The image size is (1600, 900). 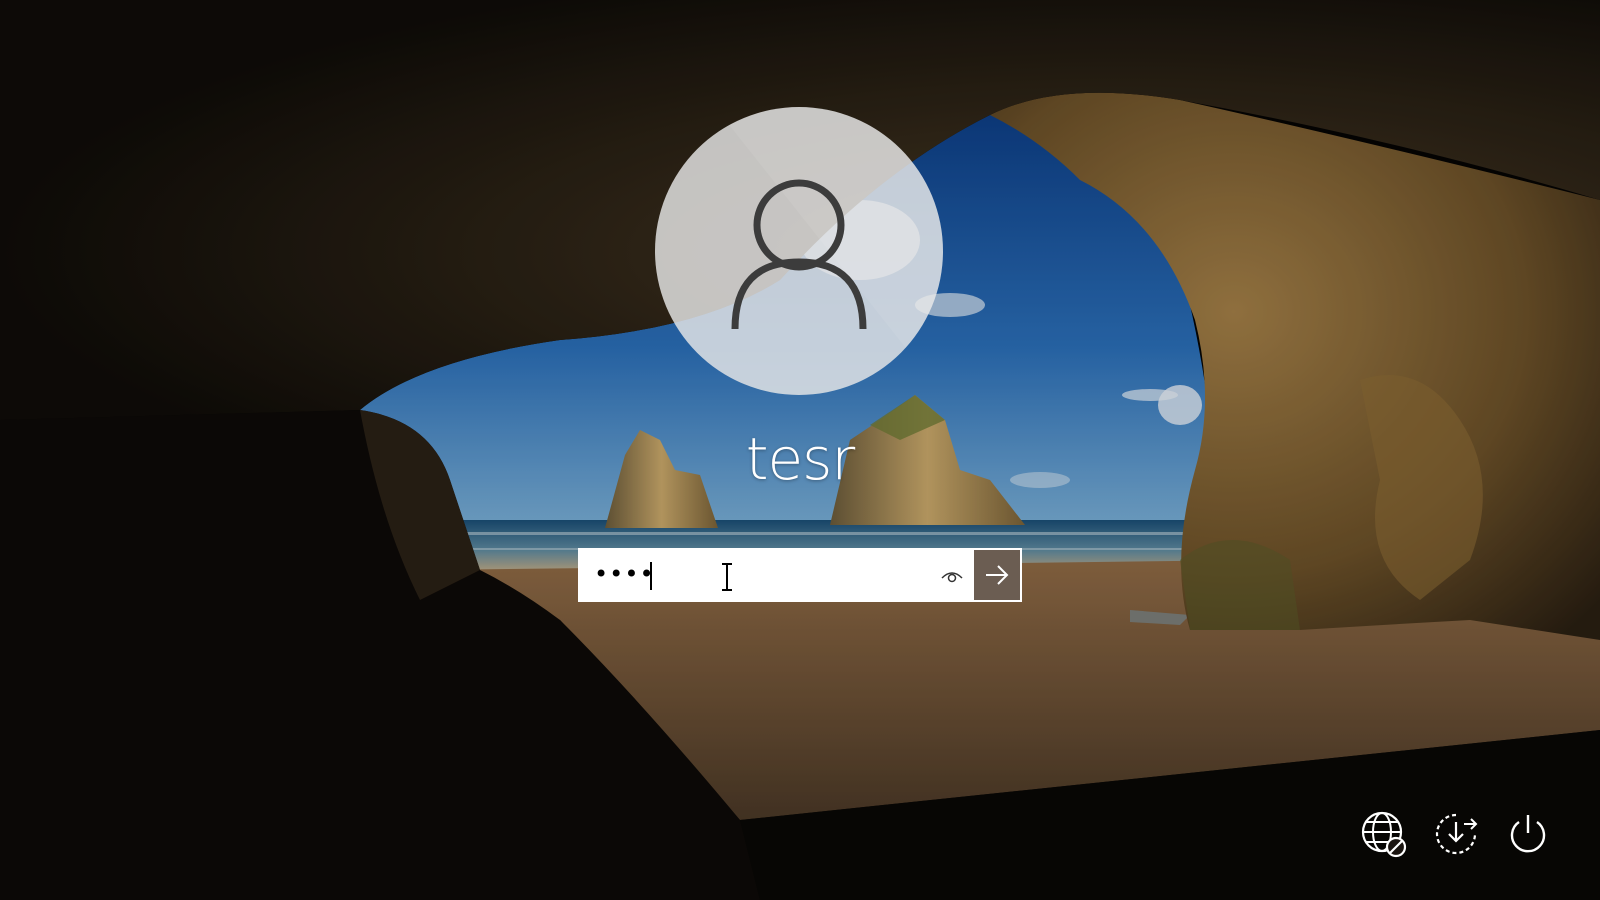 I want to click on power-button, so click(x=1528, y=834).